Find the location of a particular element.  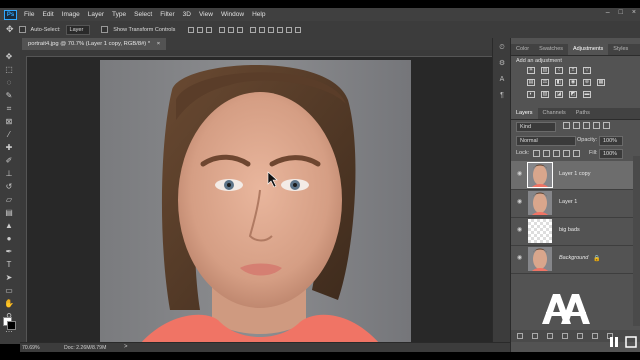

properties-panel-icon: ⚙ is located at coordinates (502, 64).